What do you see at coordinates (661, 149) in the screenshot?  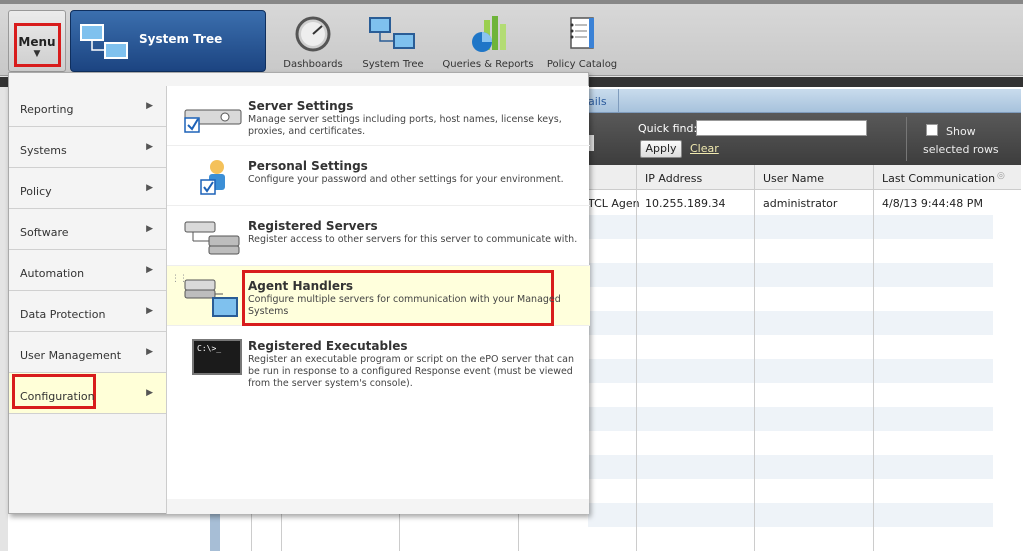 I see `apply-button: Apply` at bounding box center [661, 149].